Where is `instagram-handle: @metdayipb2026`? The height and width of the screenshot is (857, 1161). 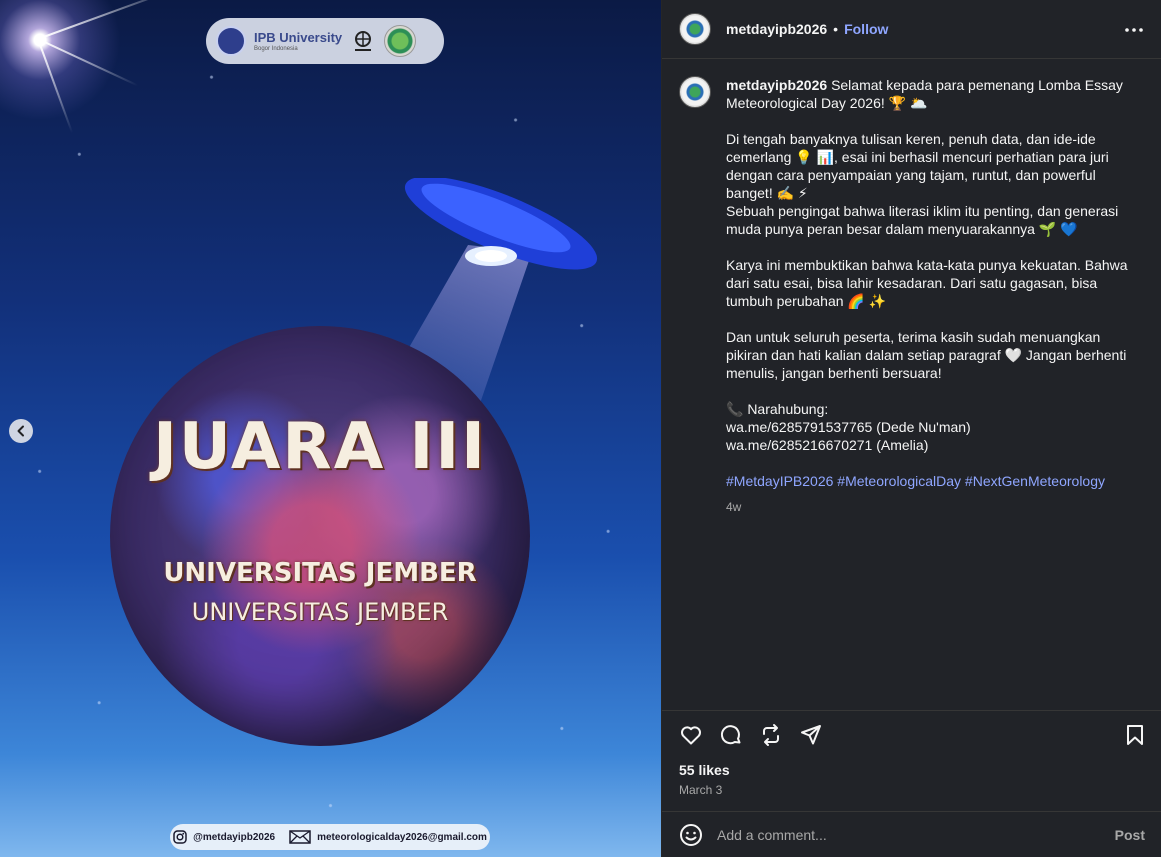 instagram-handle: @metdayipb2026 is located at coordinates (234, 837).